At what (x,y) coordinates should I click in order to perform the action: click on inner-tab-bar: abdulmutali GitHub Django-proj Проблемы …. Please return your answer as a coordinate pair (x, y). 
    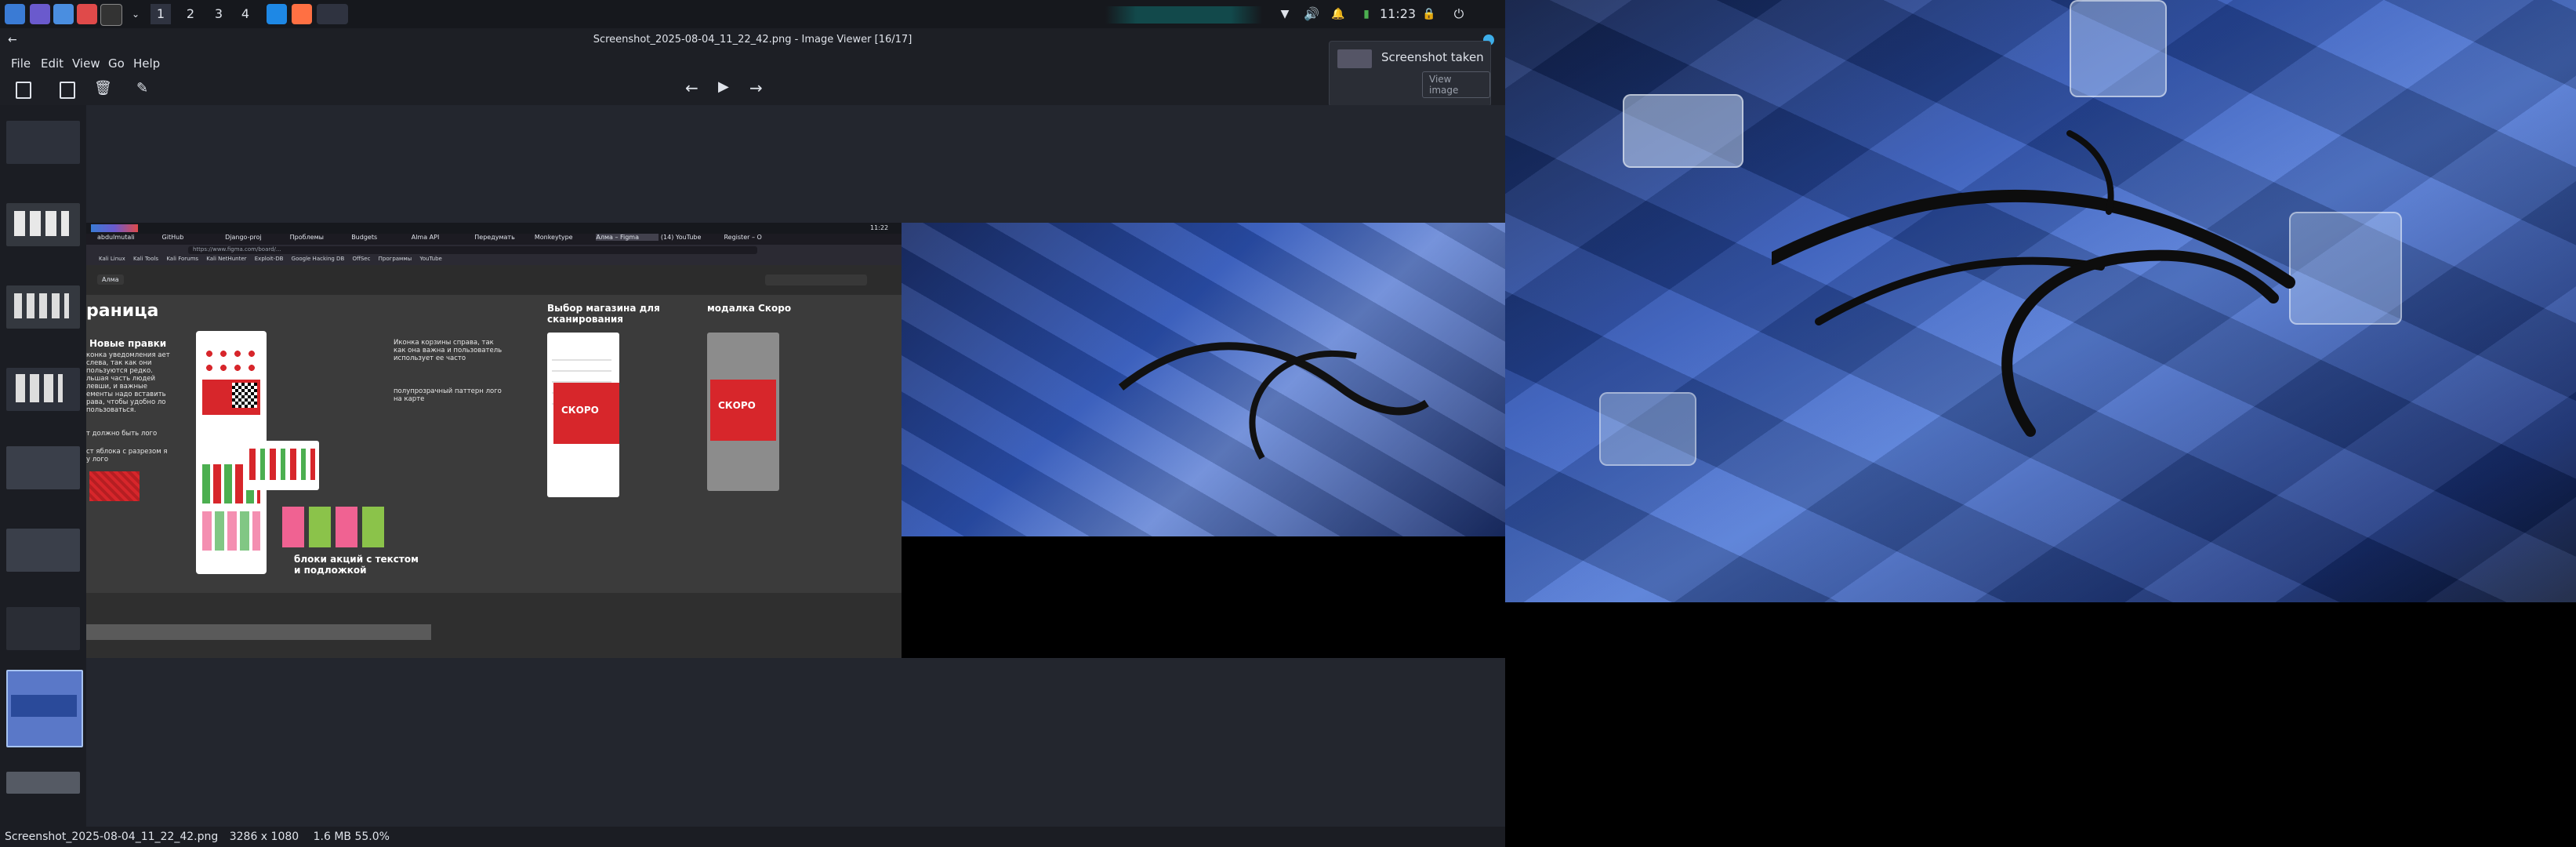
    Looking at the image, I should click on (494, 239).